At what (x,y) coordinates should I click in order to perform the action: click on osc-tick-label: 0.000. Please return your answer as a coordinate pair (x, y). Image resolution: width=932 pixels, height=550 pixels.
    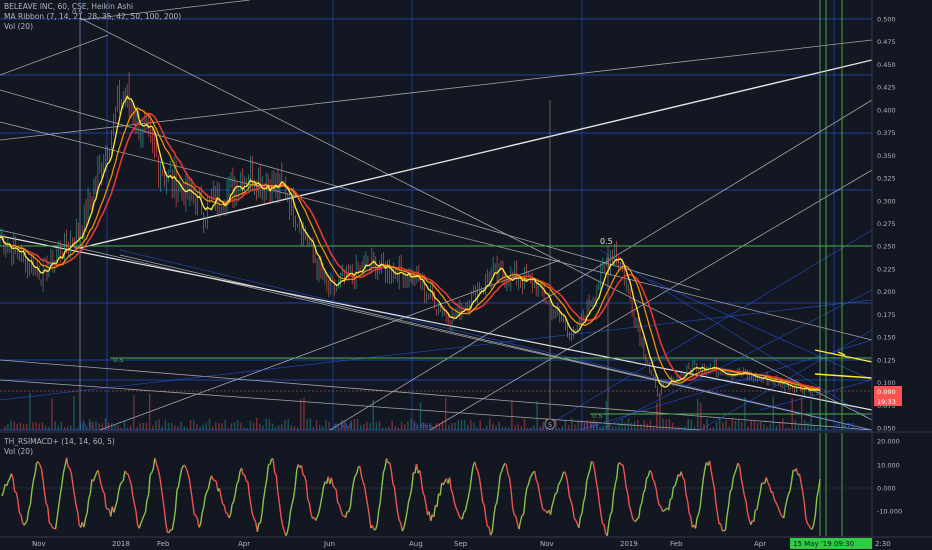
    Looking at the image, I should click on (886, 489).